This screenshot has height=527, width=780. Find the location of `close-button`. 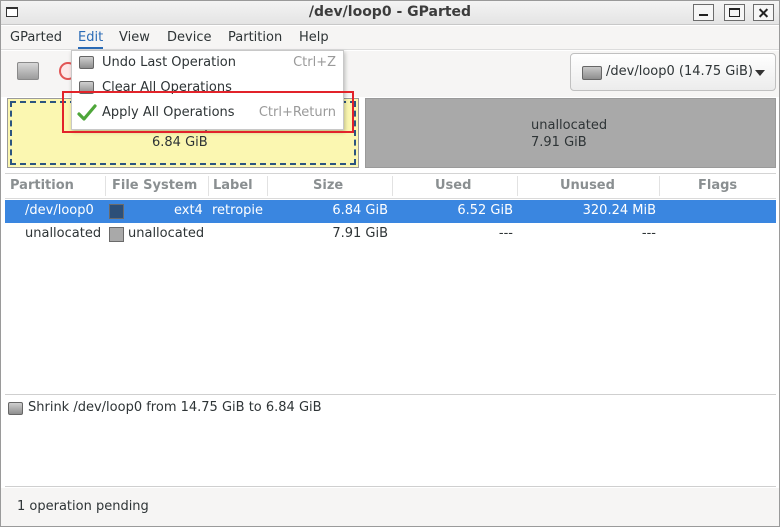

close-button is located at coordinates (763, 12).